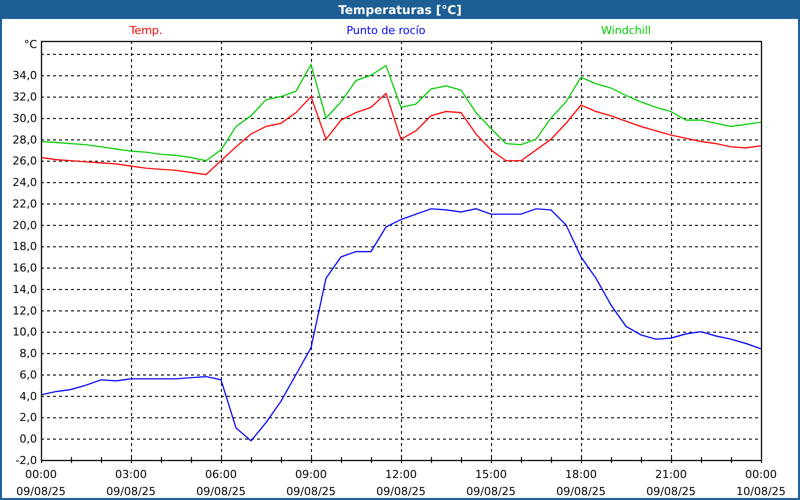  Describe the element at coordinates (24, 311) in the screenshot. I see `y-tick-label: 12,0` at that location.